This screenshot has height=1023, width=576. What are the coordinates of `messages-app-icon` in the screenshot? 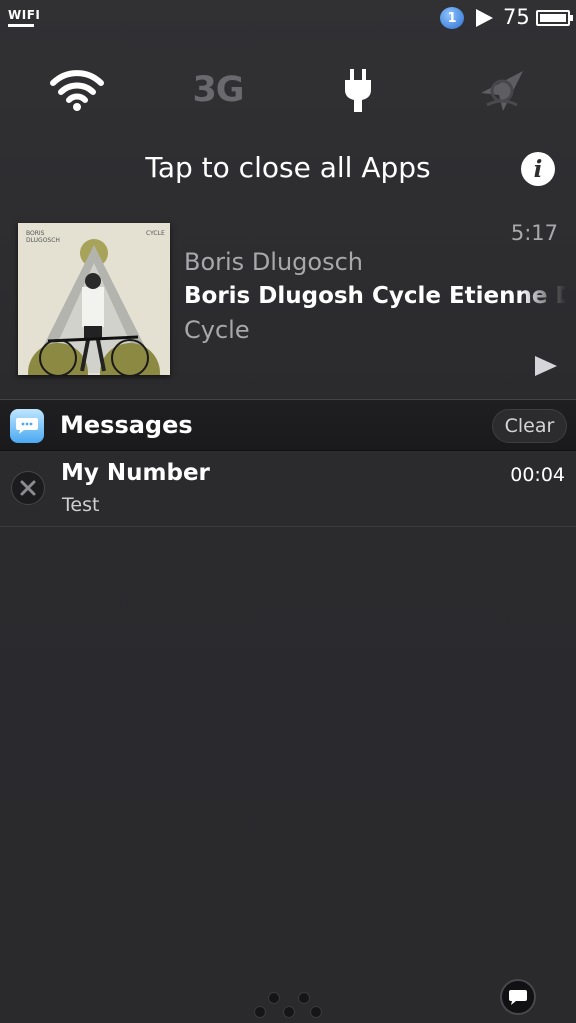 It's located at (27, 426).